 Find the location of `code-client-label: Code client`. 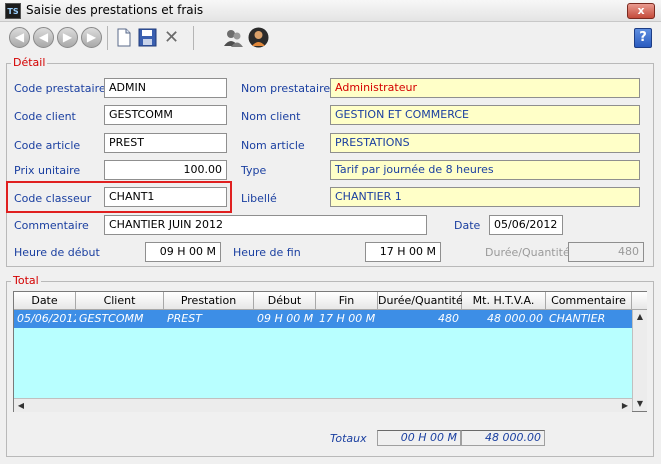

code-client-label: Code client is located at coordinates (45, 116).